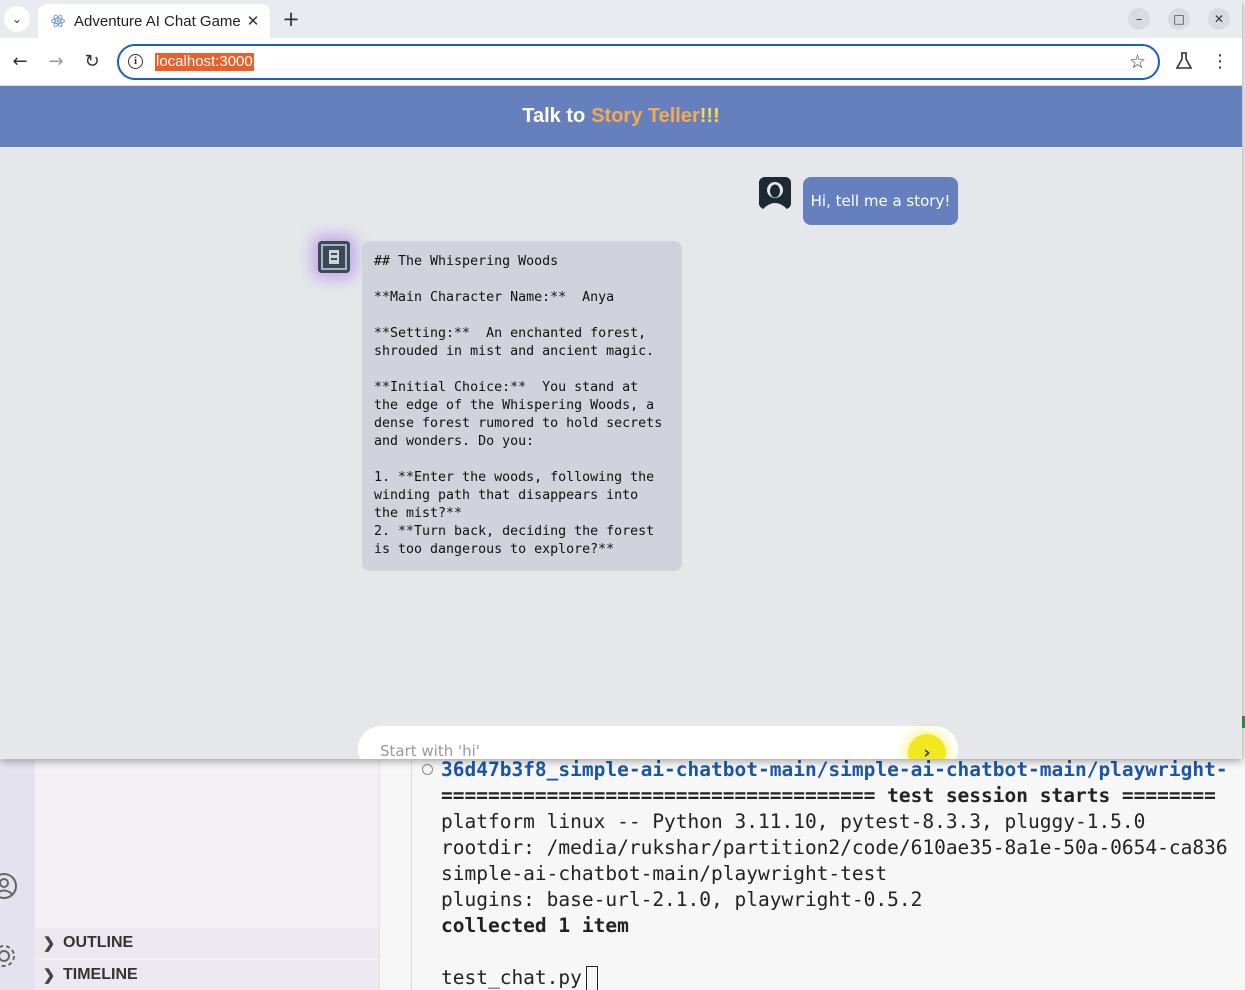  Describe the element at coordinates (9, 886) in the screenshot. I see `account-icon` at that location.